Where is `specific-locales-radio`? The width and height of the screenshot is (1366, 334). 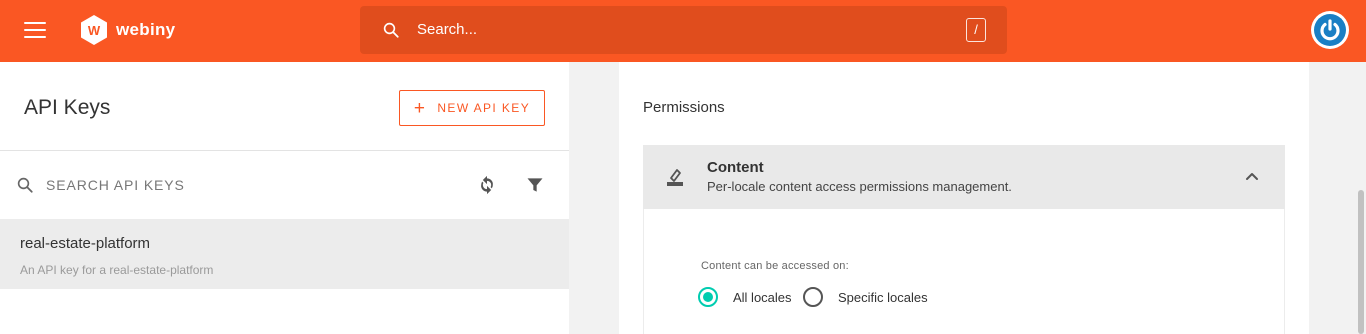 specific-locales-radio is located at coordinates (813, 297).